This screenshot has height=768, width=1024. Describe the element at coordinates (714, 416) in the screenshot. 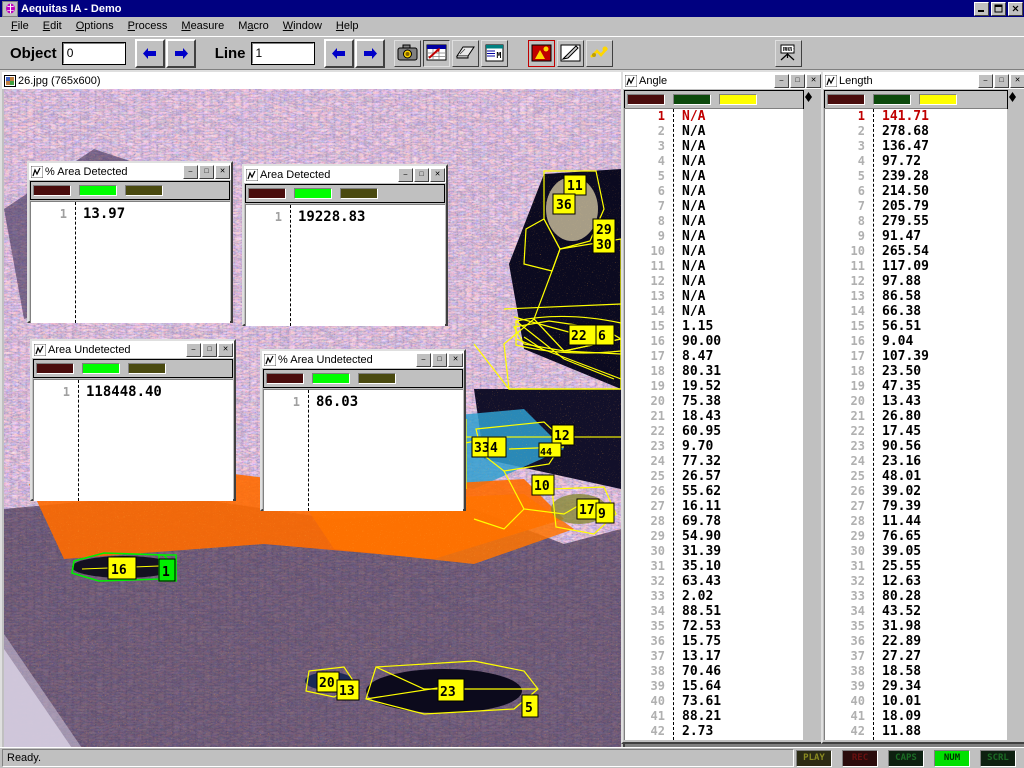

I see `list-item: 21 18.43` at that location.